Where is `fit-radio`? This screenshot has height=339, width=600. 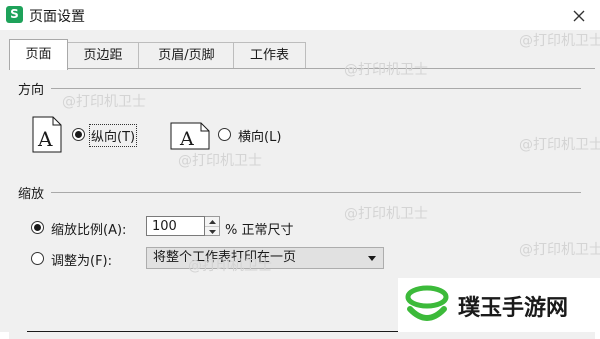 fit-radio is located at coordinates (37, 258).